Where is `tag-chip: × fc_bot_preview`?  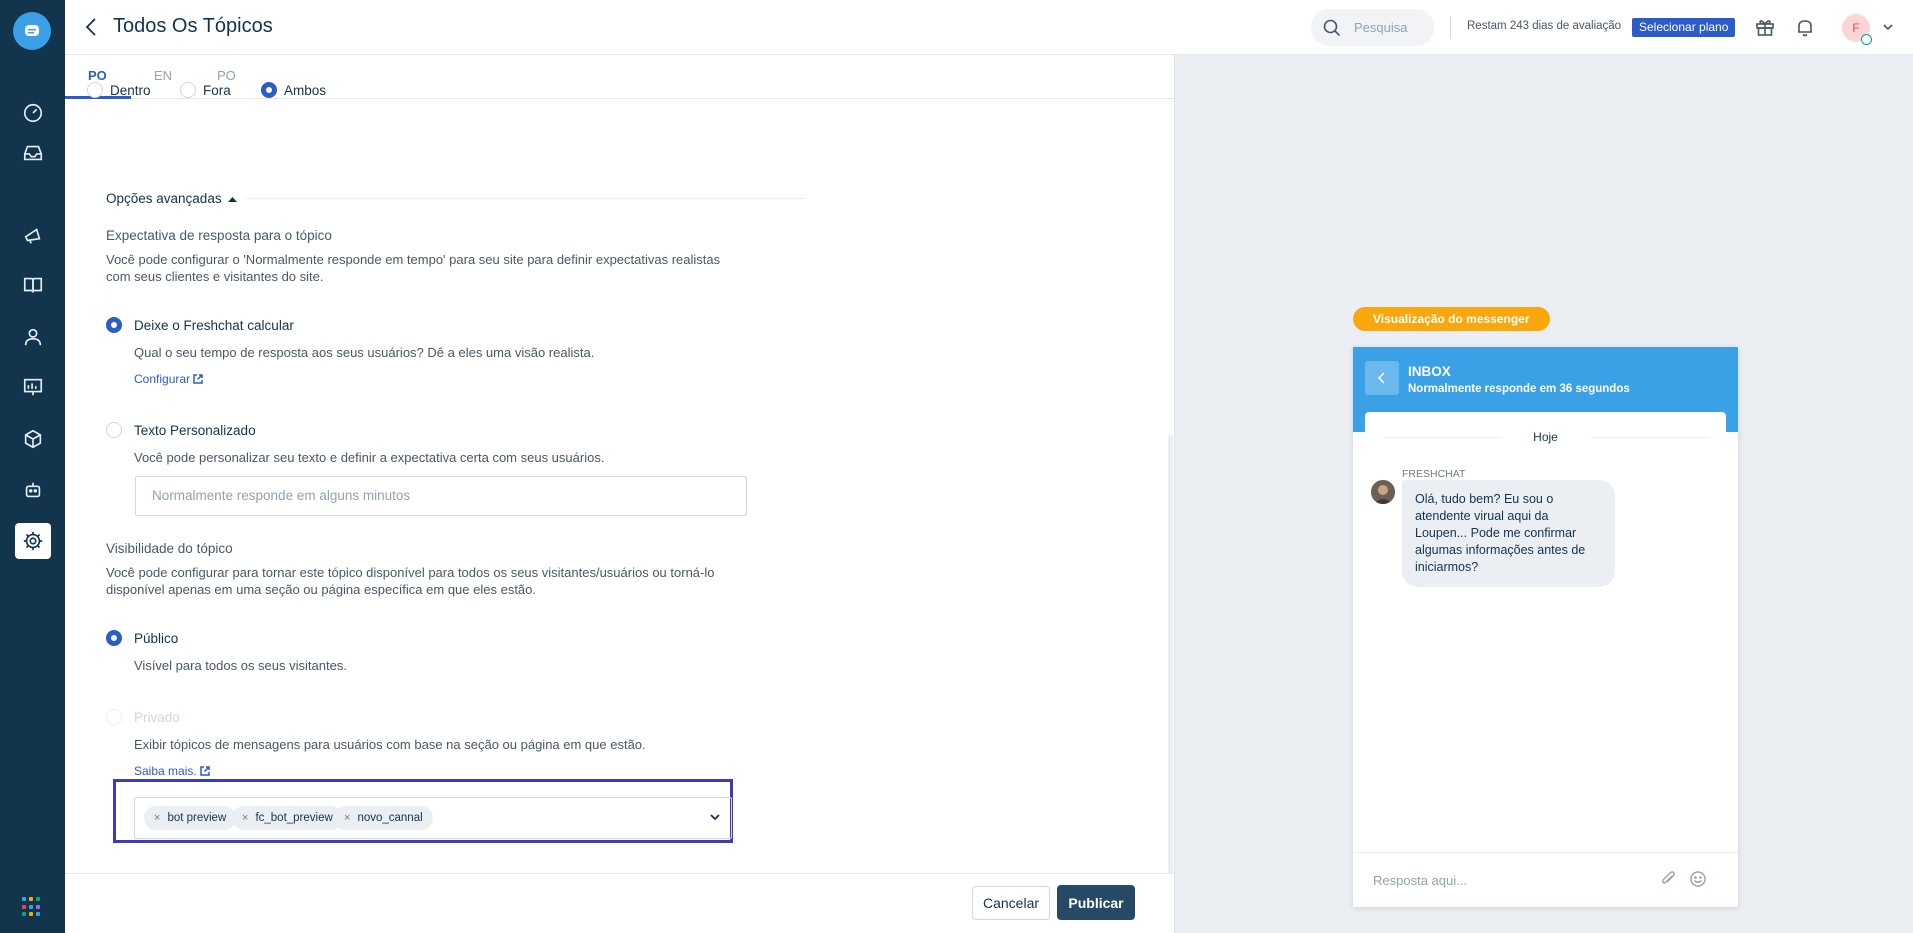 tag-chip: × fc_bot_preview is located at coordinates (287, 818).